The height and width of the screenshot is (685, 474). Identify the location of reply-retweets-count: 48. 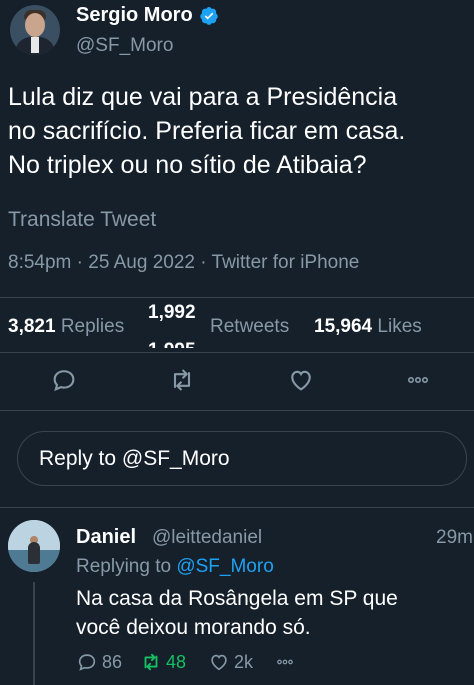
(176, 661).